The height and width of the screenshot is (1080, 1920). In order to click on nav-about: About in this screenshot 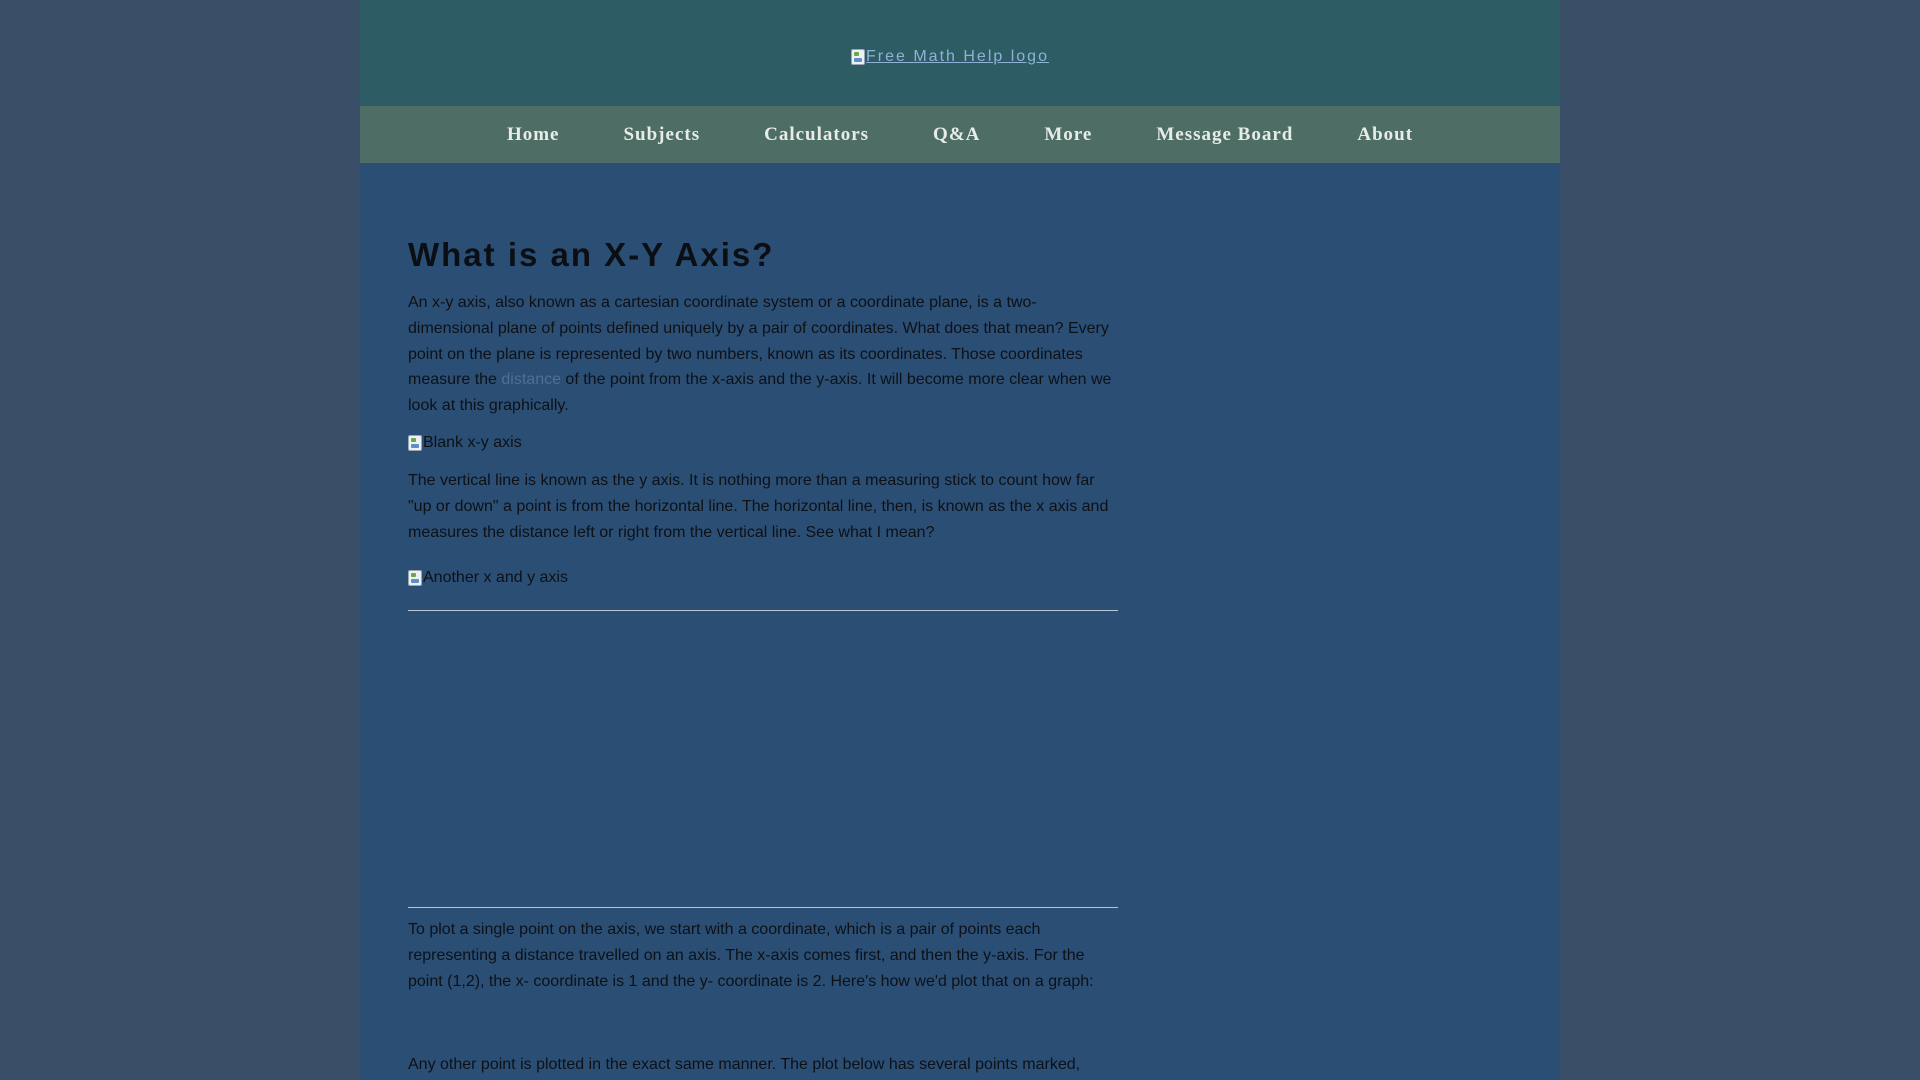, I will do `click(1385, 135)`.